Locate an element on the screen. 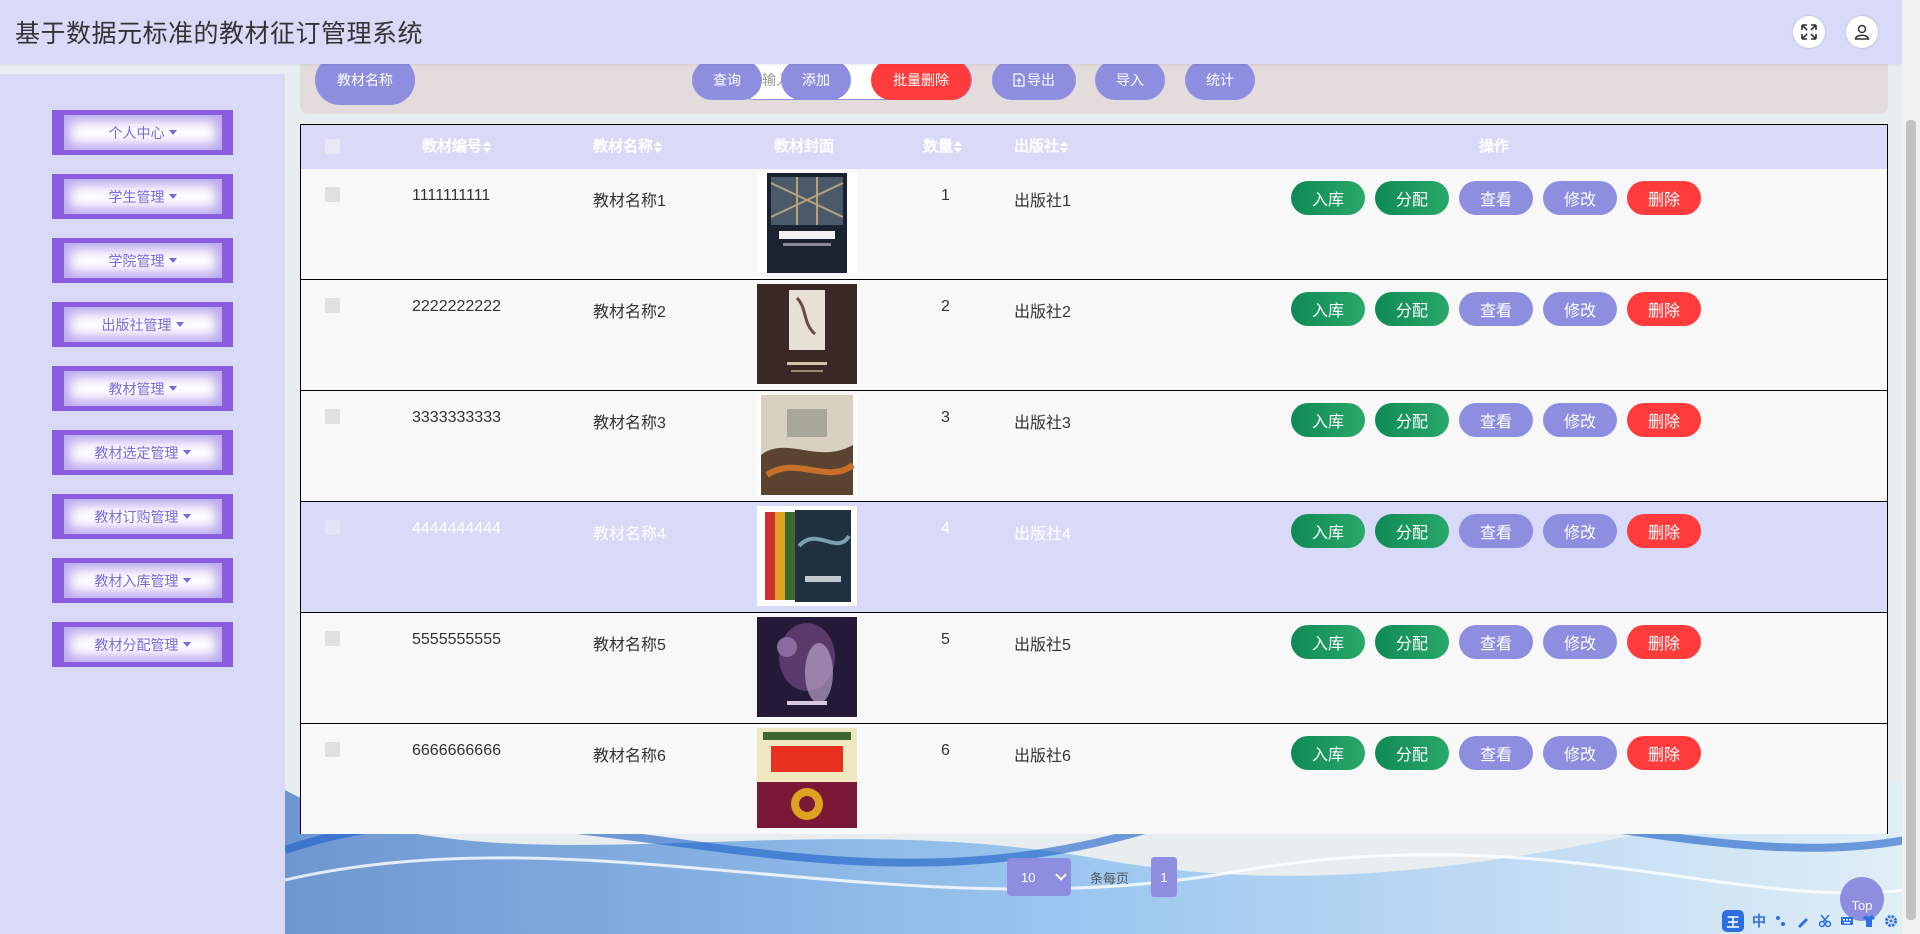 The image size is (1920, 934). cell-publisher: 出版社6 is located at coordinates (1042, 756).